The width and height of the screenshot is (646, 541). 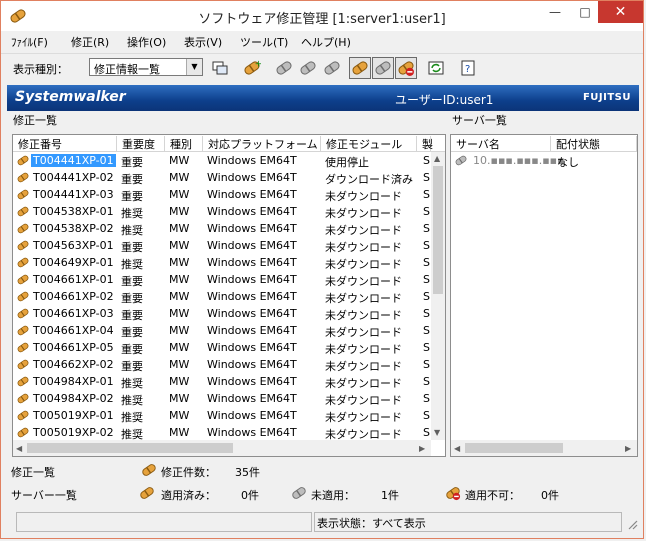 What do you see at coordinates (223, 330) in the screenshot?
I see `patch-row: T004661XP-04 重要 MW Windows EM64T 未ダウンロード S` at bounding box center [223, 330].